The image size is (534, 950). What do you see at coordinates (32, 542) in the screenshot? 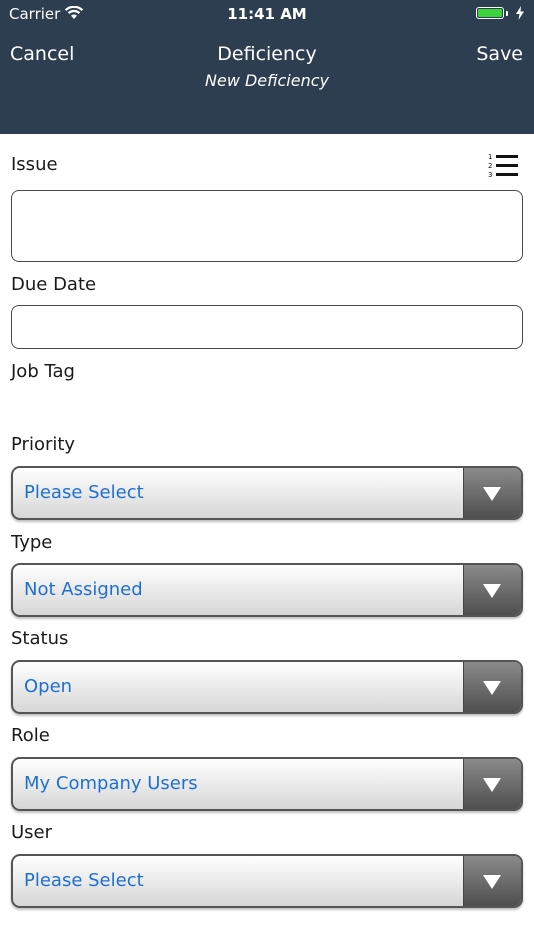
I see `type-label: Type` at bounding box center [32, 542].